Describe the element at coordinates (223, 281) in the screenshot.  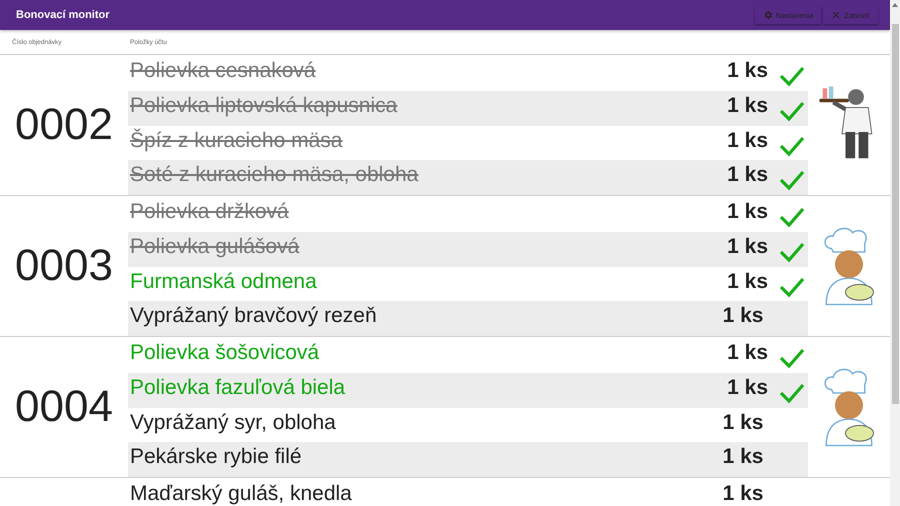
I see `item-name: Furmanská odmena` at that location.